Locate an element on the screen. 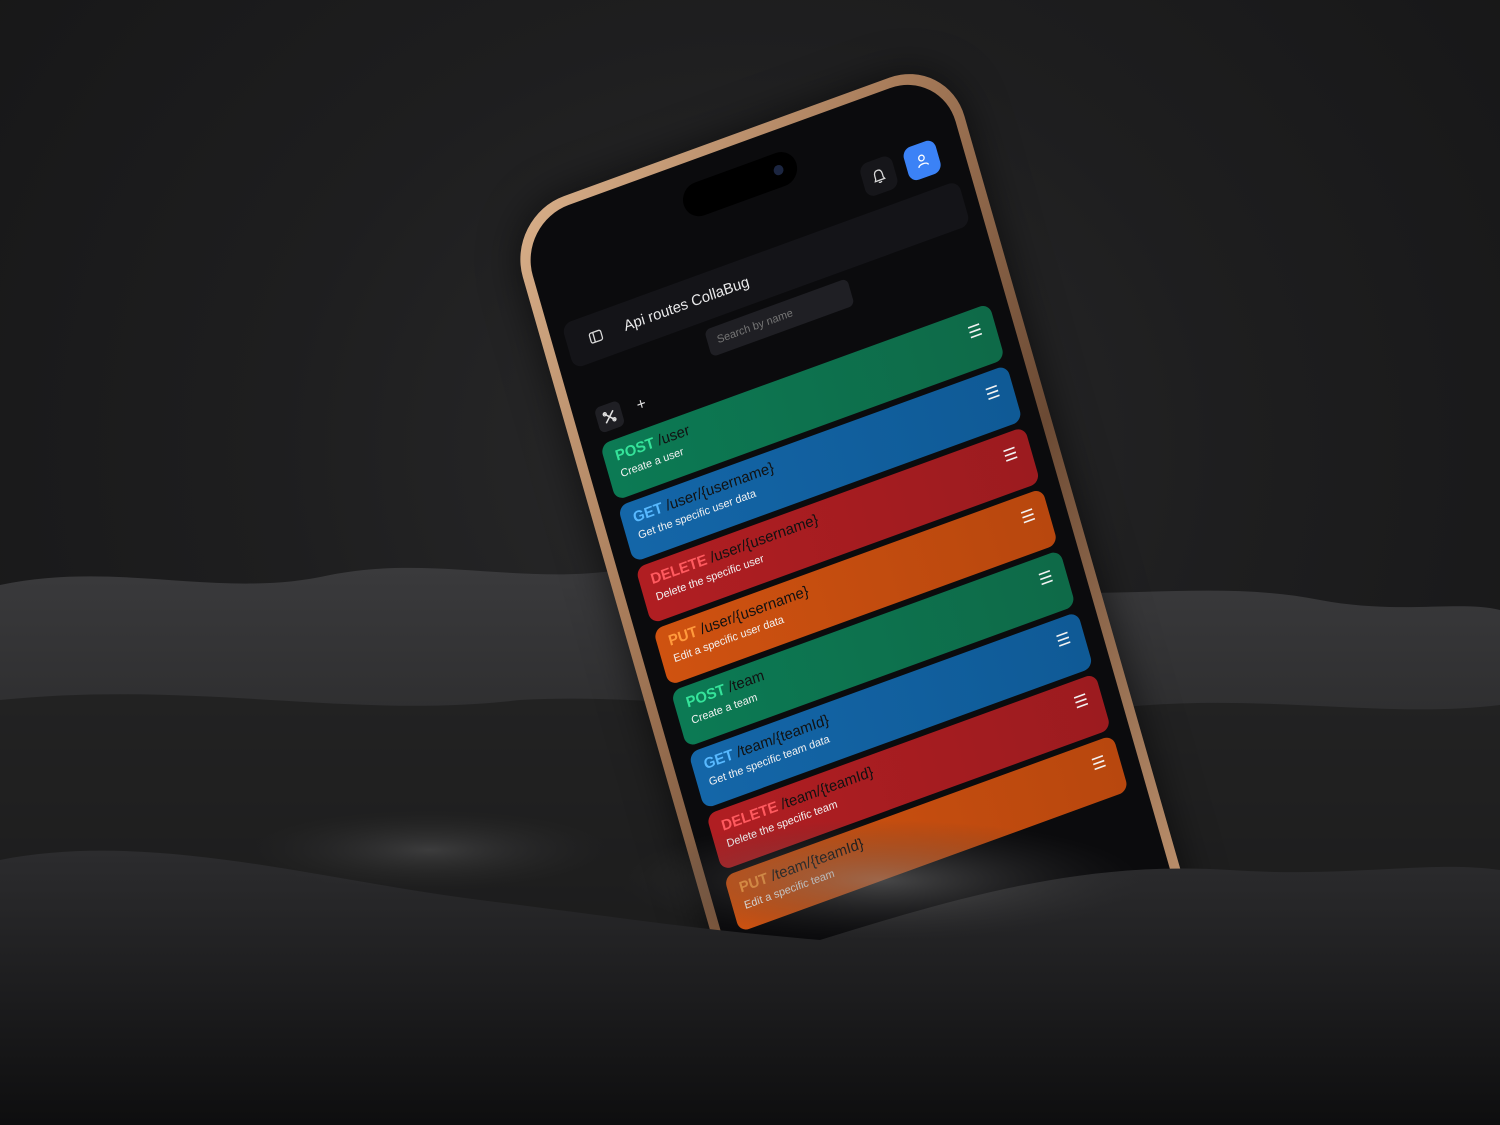 The height and width of the screenshot is (1125, 1500). sidebar-toggle-icon is located at coordinates (596, 336).